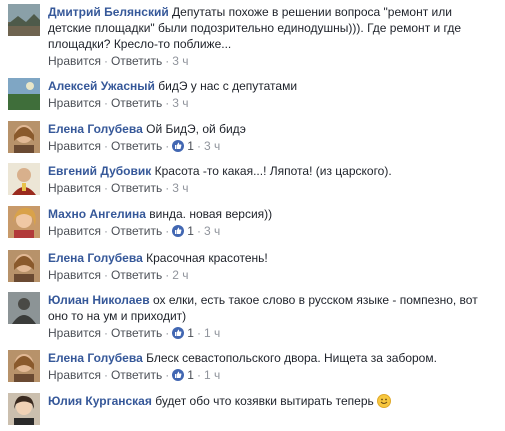 This screenshot has width=505, height=431. Describe the element at coordinates (180, 275) in the screenshot. I see `comment-time: 2 ч` at that location.